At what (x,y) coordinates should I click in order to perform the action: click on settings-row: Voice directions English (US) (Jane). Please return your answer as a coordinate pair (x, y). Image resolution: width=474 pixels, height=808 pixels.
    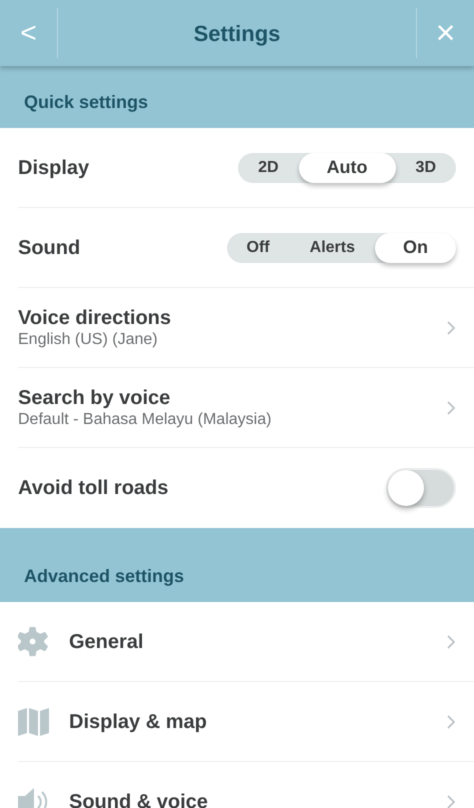
    Looking at the image, I should click on (246, 328).